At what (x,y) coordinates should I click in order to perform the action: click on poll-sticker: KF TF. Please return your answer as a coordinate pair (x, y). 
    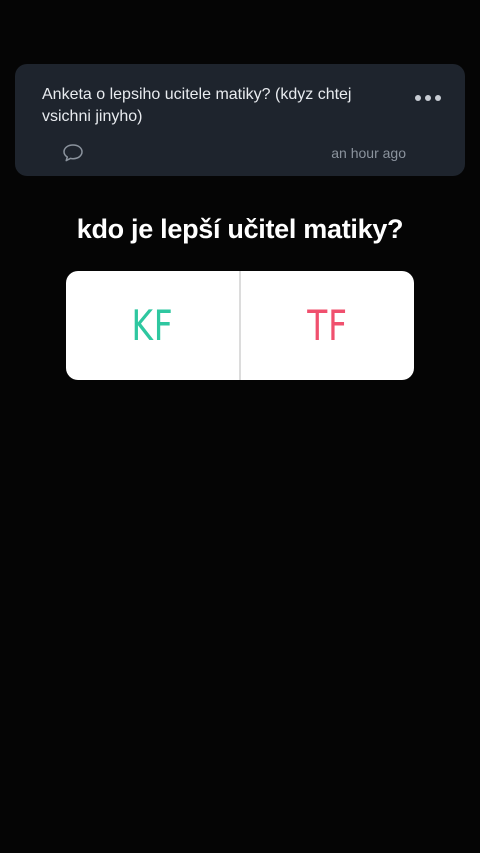
    Looking at the image, I should click on (240, 325).